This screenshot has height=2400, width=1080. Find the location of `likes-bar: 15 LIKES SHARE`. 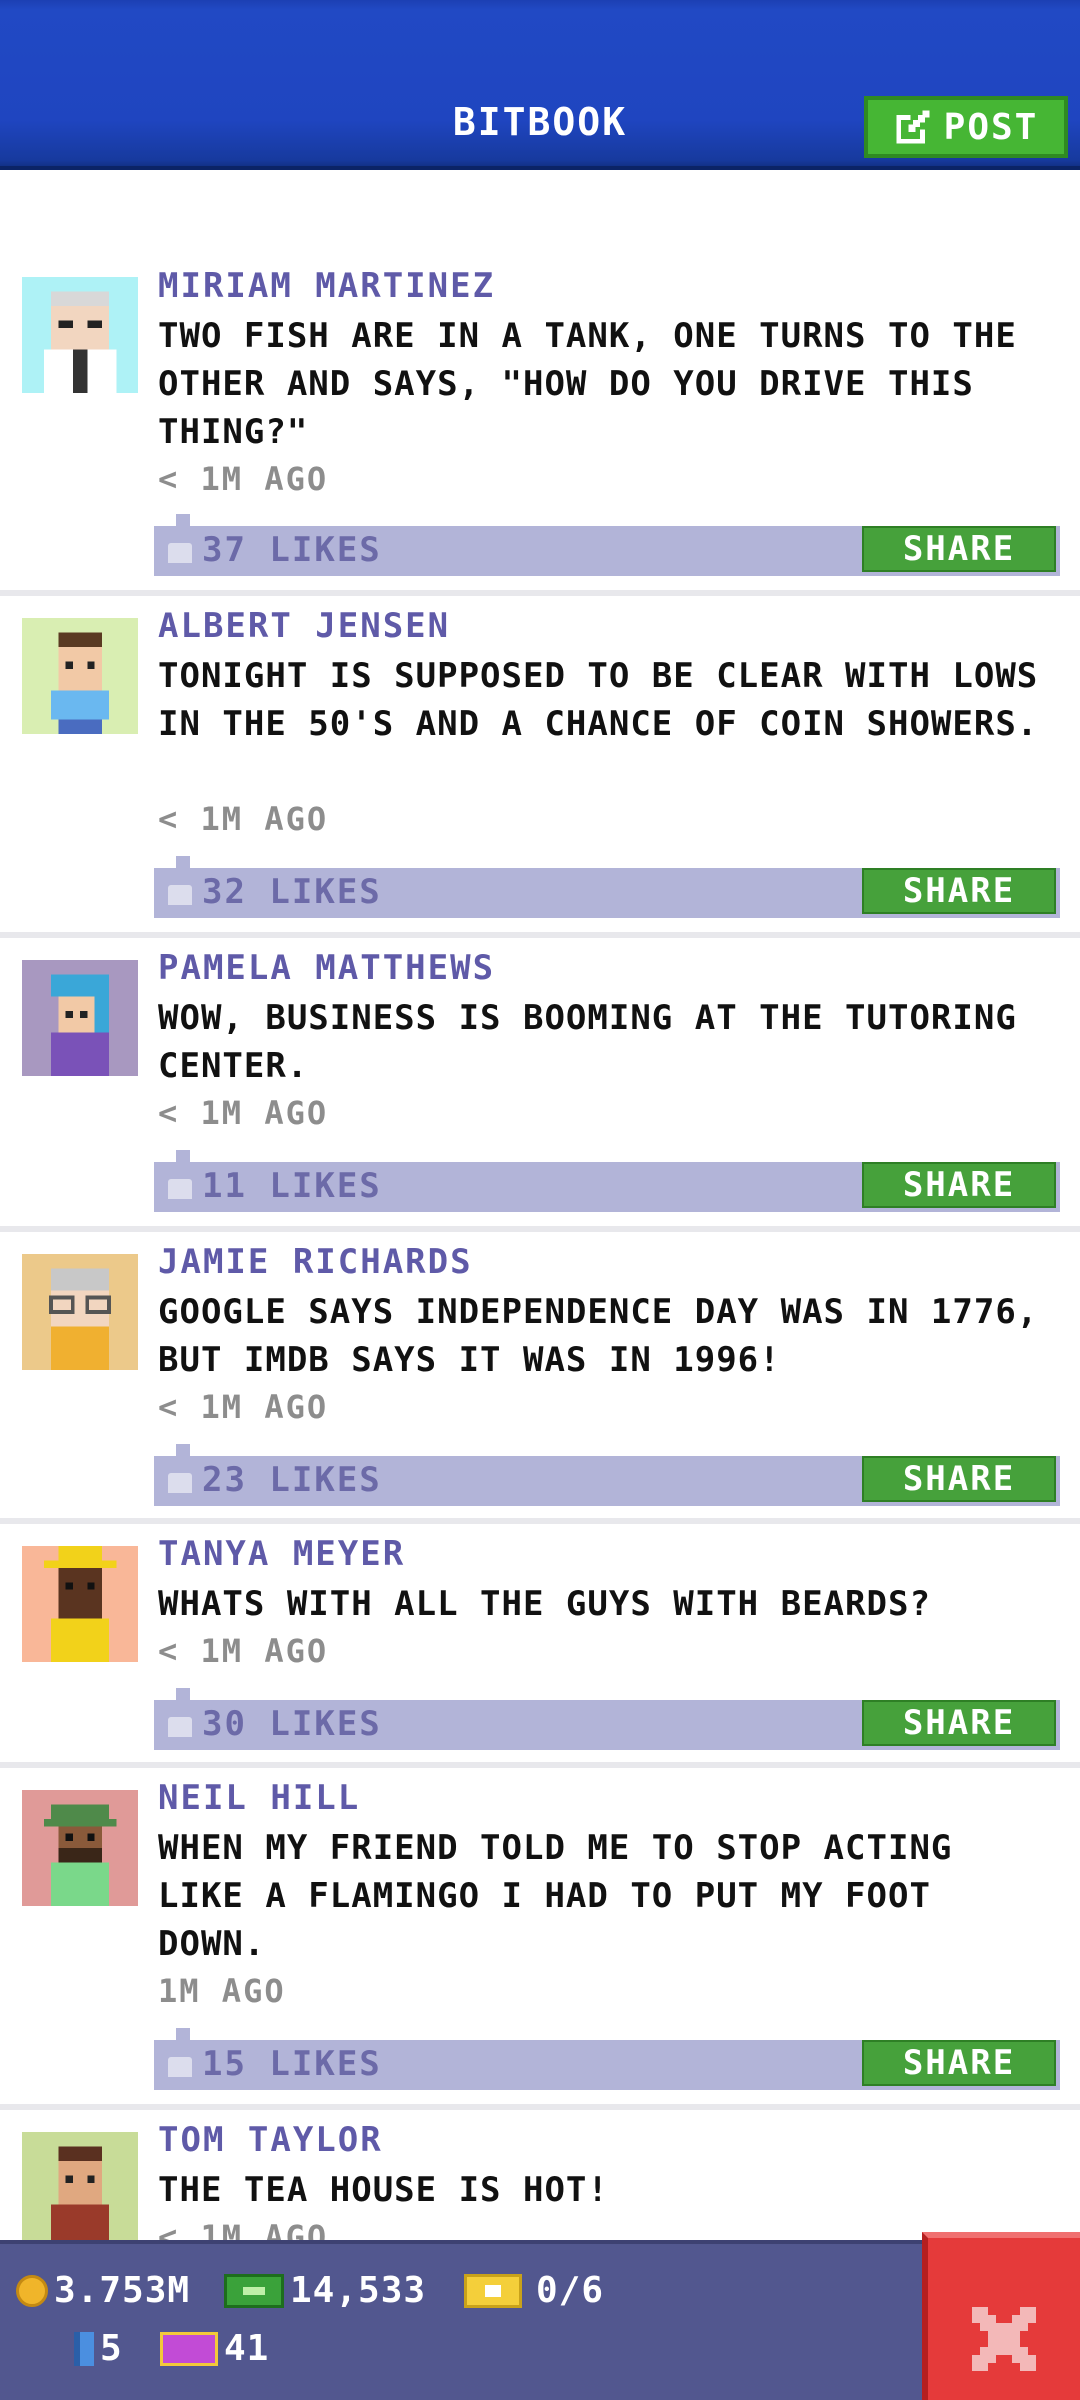

likes-bar: 15 LIKES SHARE is located at coordinates (607, 2059).